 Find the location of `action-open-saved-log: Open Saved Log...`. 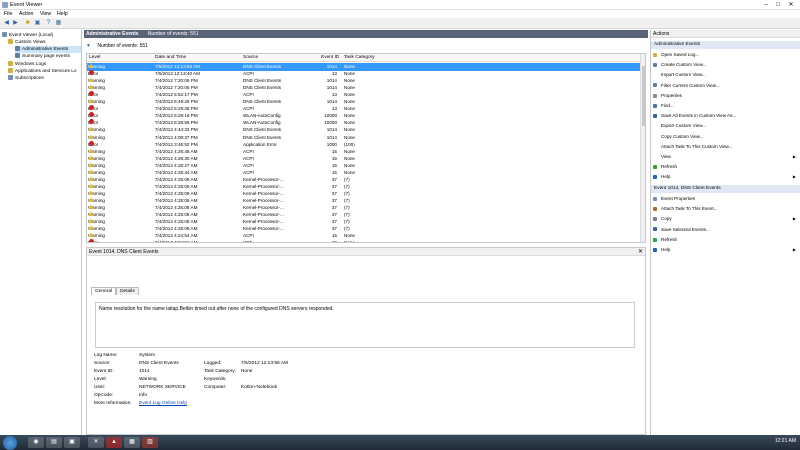

action-open-saved-log: Open Saved Log... is located at coordinates (726, 55).